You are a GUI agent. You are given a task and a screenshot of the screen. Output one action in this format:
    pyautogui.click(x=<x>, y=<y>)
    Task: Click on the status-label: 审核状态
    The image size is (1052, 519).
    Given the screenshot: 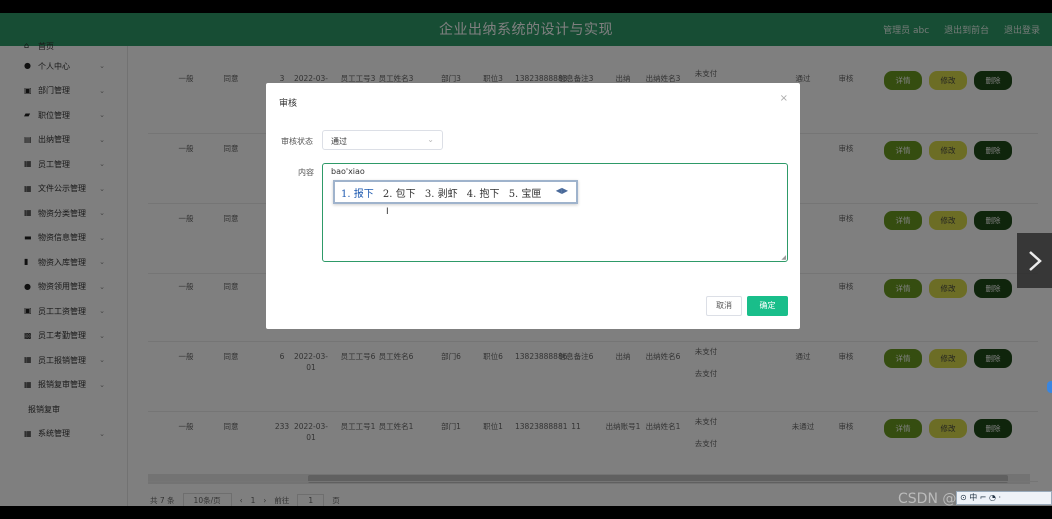 What is the action you would take?
    pyautogui.click(x=297, y=141)
    